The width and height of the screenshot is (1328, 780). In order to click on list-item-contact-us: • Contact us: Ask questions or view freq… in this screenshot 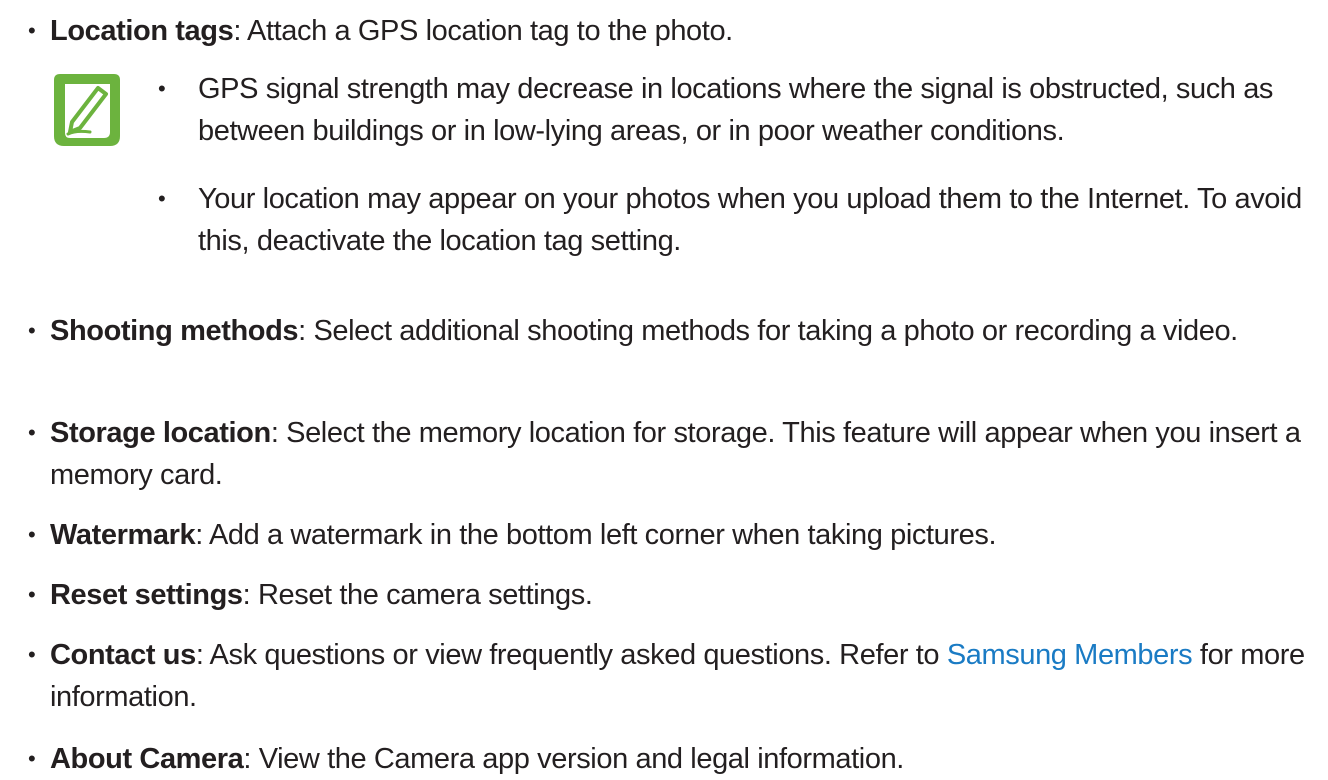, I will do `click(673, 676)`.